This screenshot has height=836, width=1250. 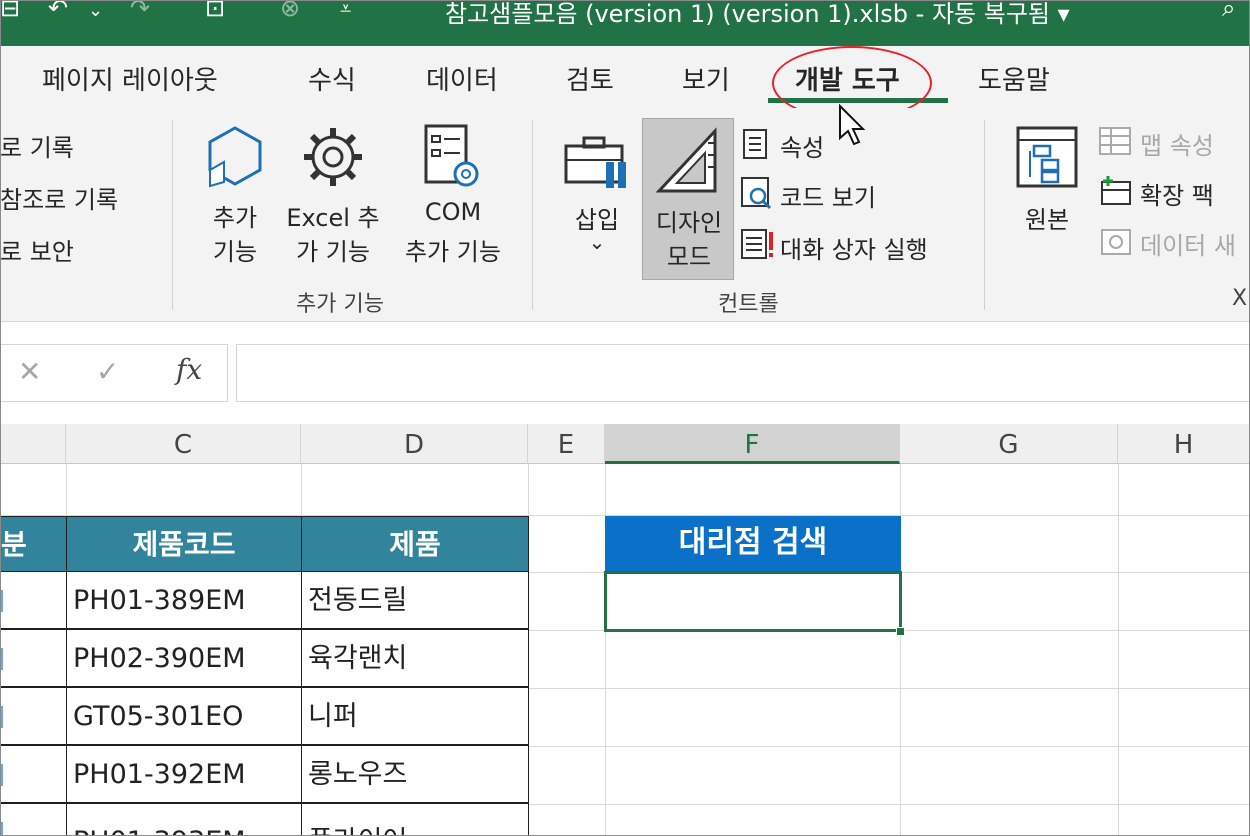 What do you see at coordinates (595, 162) in the screenshot?
I see `toolbox-icon` at bounding box center [595, 162].